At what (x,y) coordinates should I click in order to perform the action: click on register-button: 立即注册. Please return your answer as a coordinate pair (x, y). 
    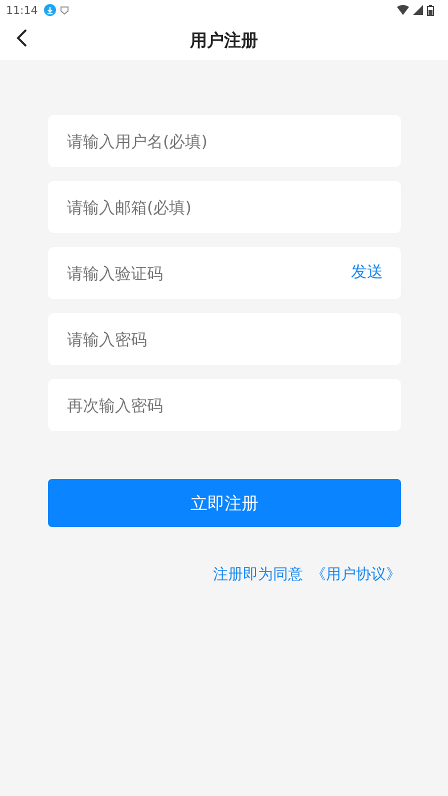
    Looking at the image, I should click on (224, 503).